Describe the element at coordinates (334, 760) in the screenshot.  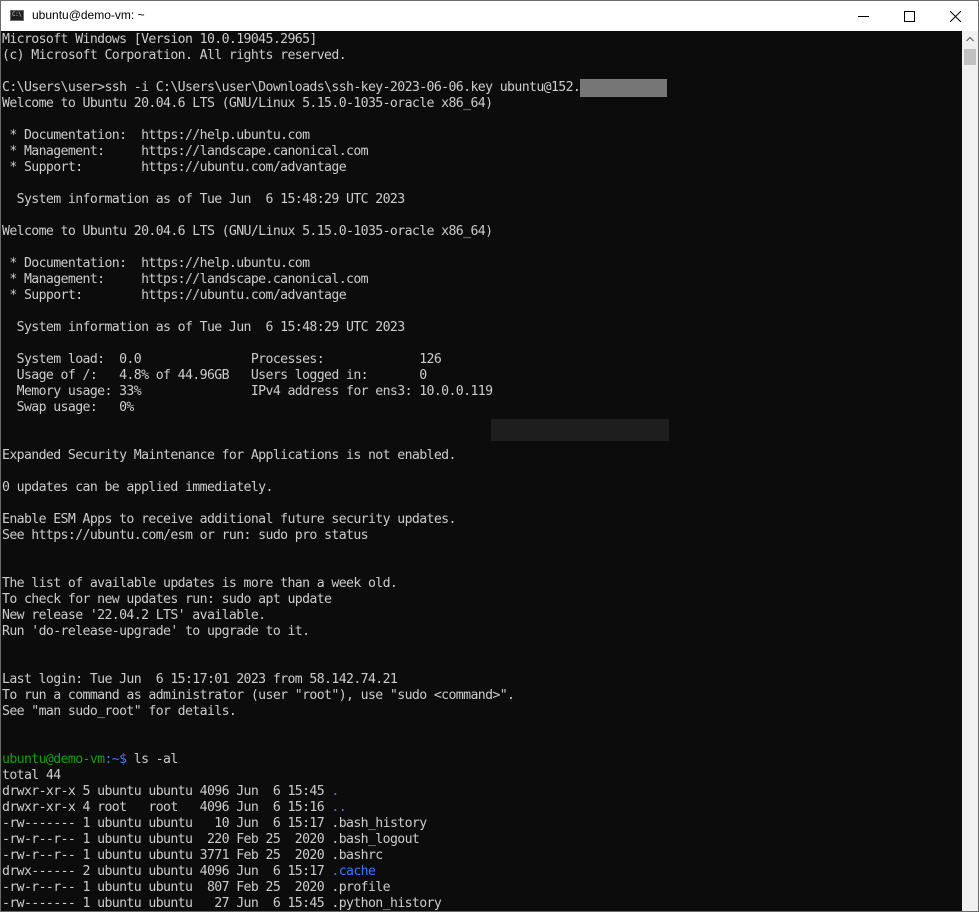
I see `prompt-line: ubuntu@demo-vm:~$ ls -al` at that location.